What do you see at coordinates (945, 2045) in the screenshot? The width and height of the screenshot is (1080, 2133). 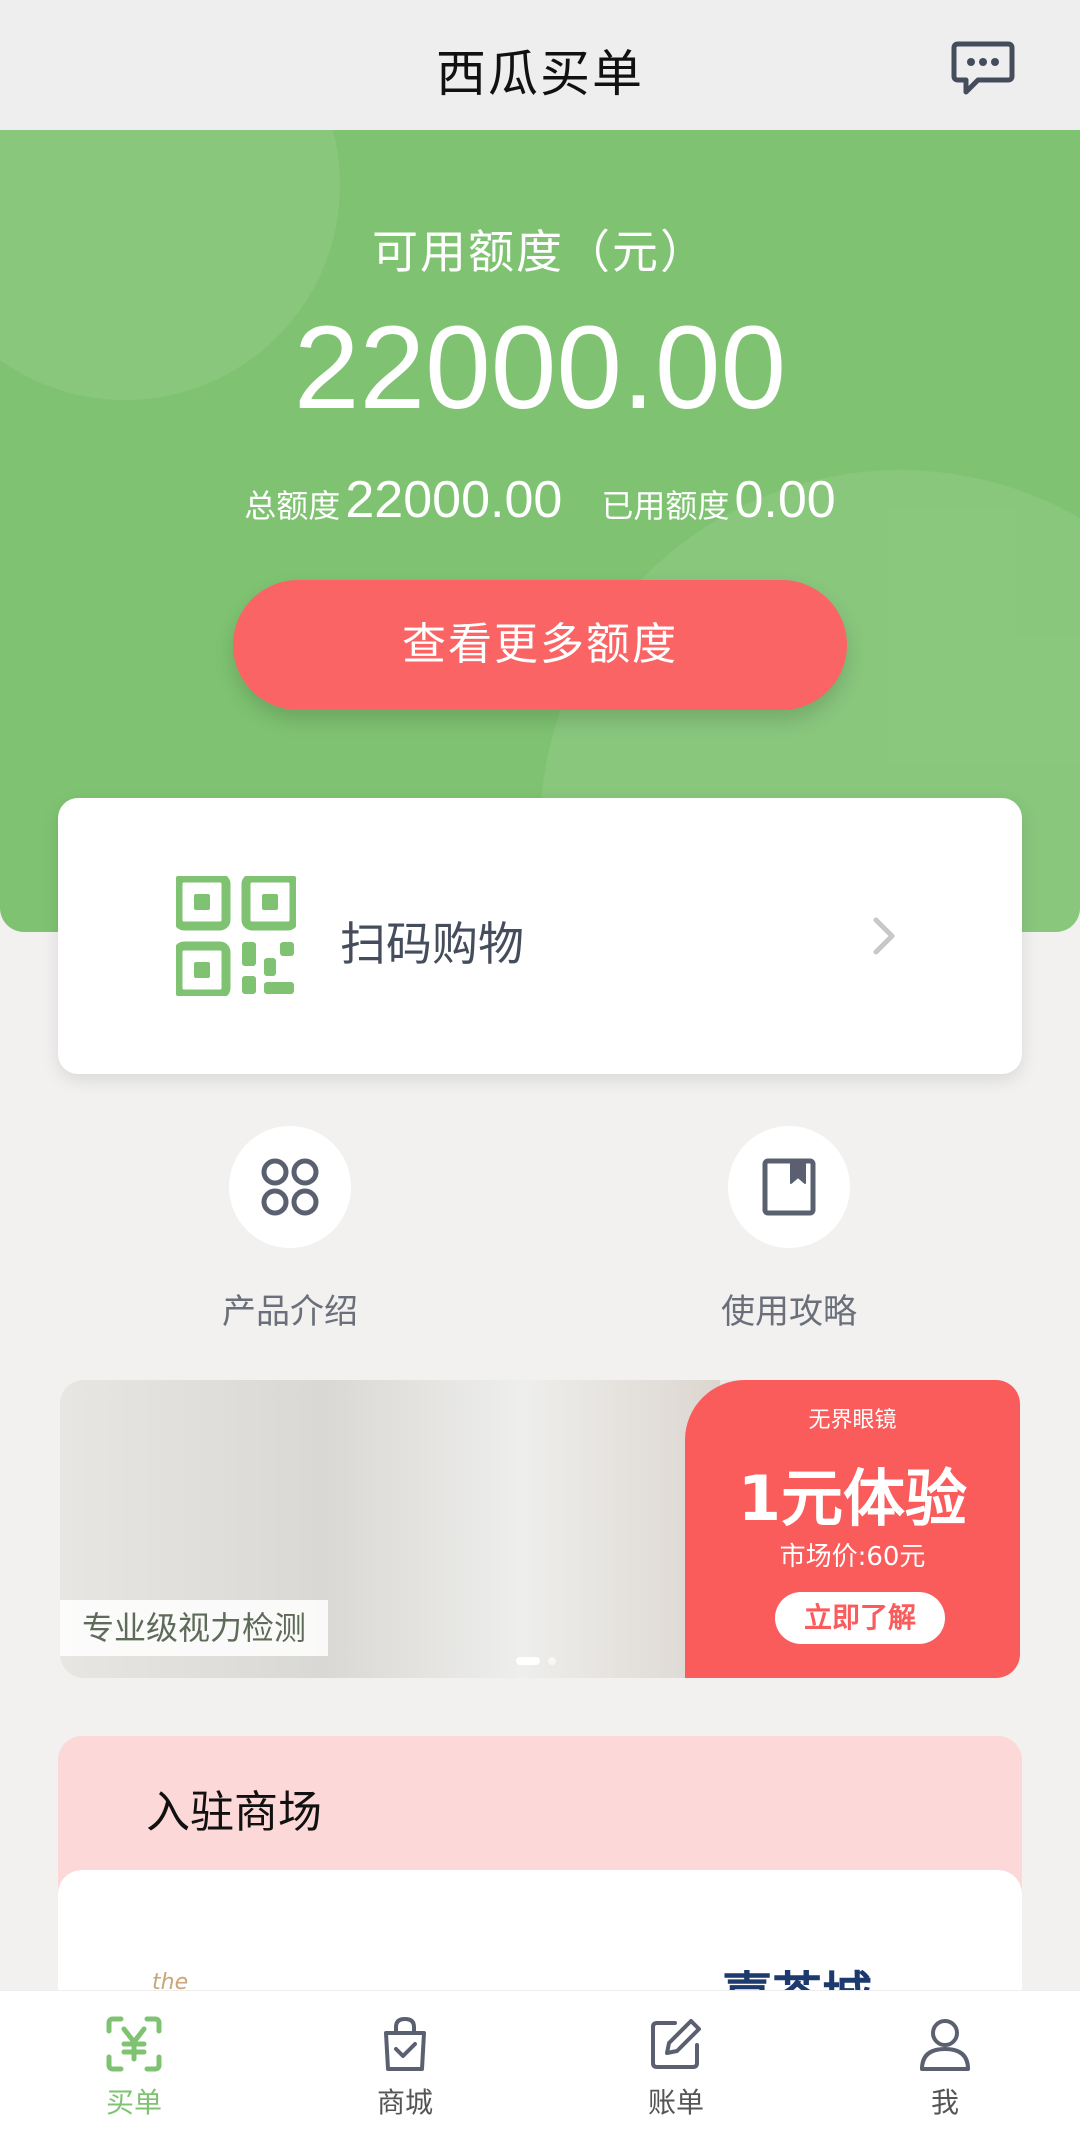 I see `user-icon` at bounding box center [945, 2045].